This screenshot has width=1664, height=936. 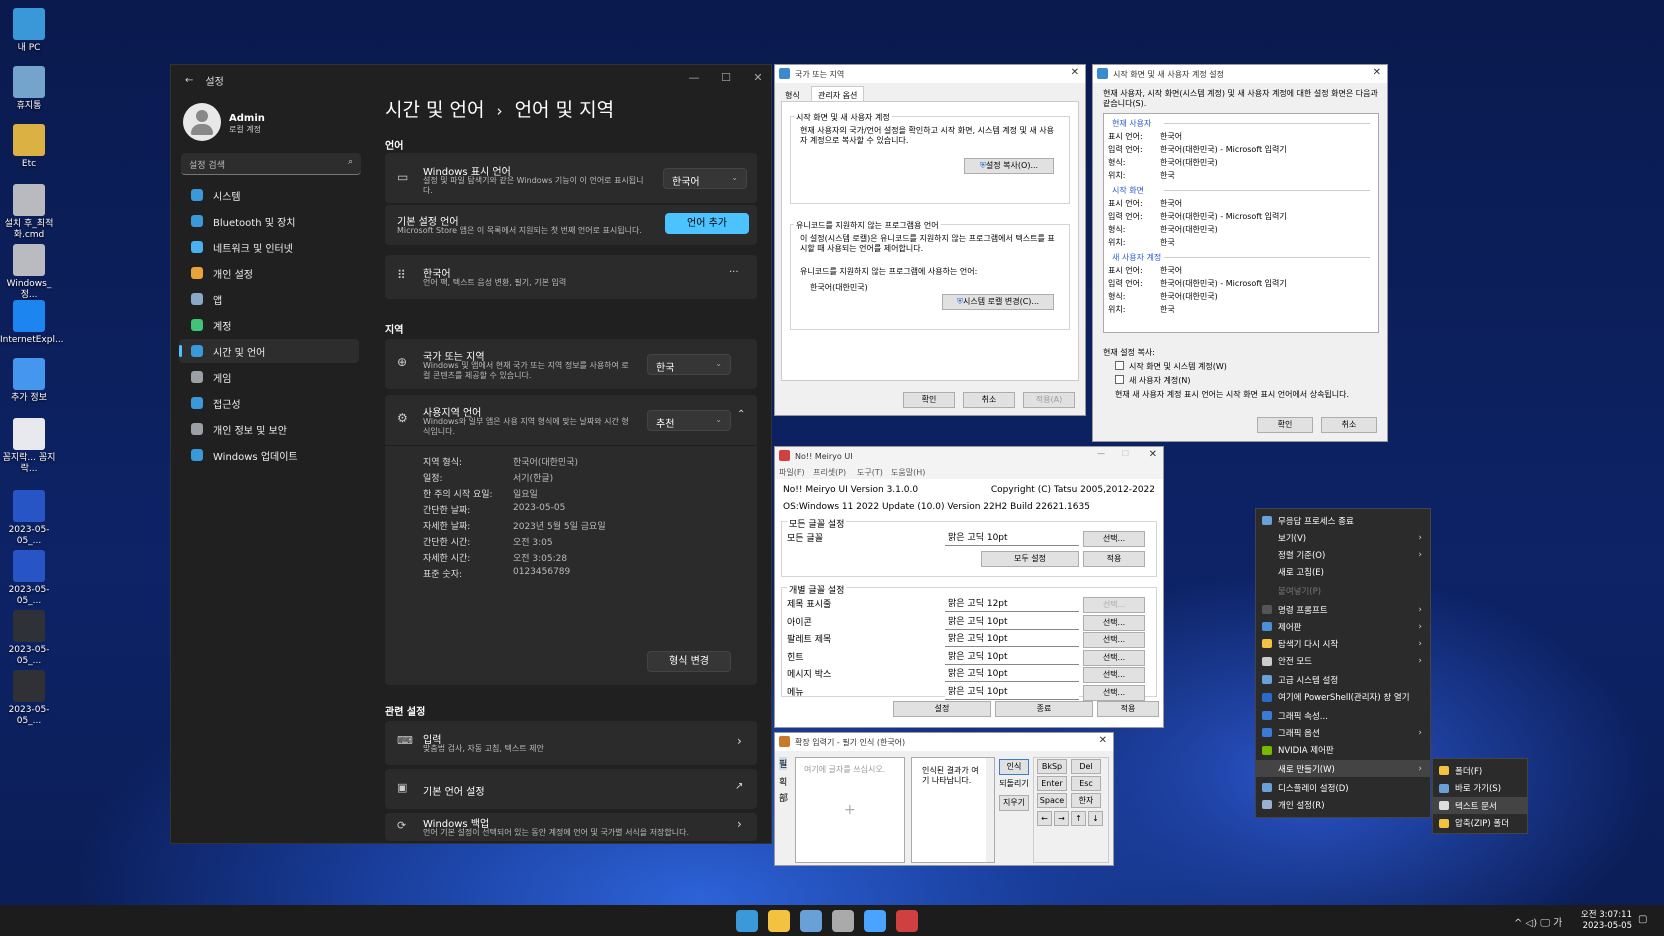 I want to click on ime-key: Esc, so click(x=1086, y=783).